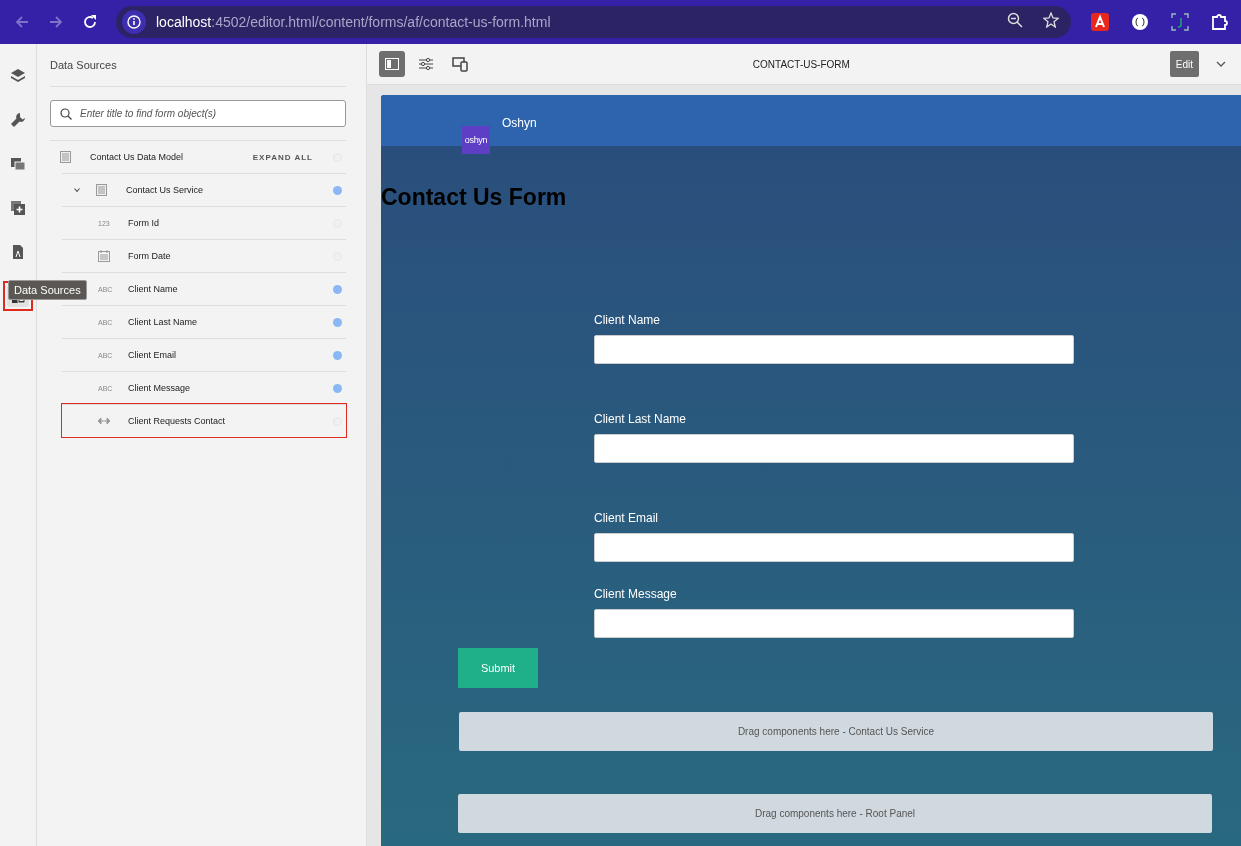 The image size is (1241, 846). I want to click on url-text: localhost:4502/editor.html/content/forms/af/contact-us-form.html, so click(354, 22).